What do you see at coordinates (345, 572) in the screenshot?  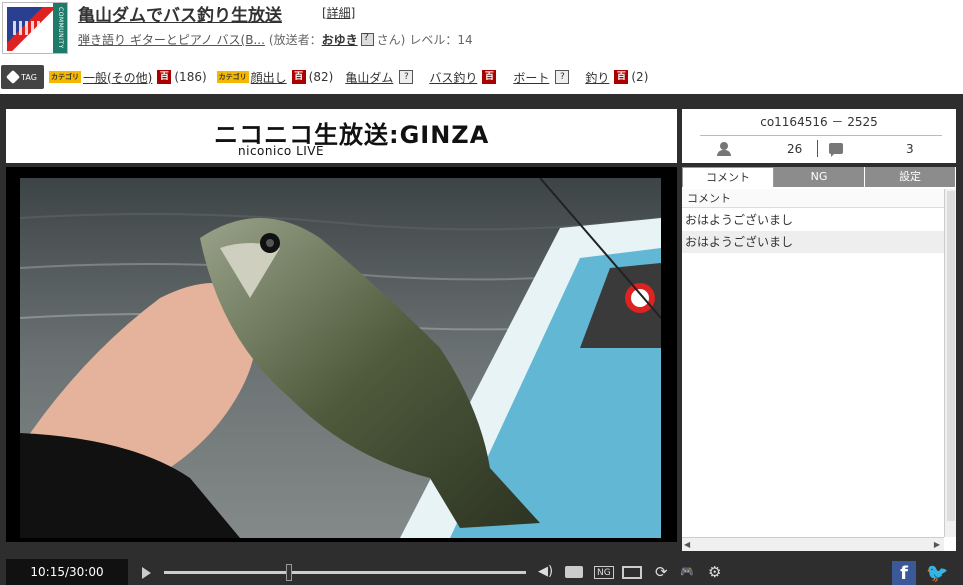 I see `seek-bar` at bounding box center [345, 572].